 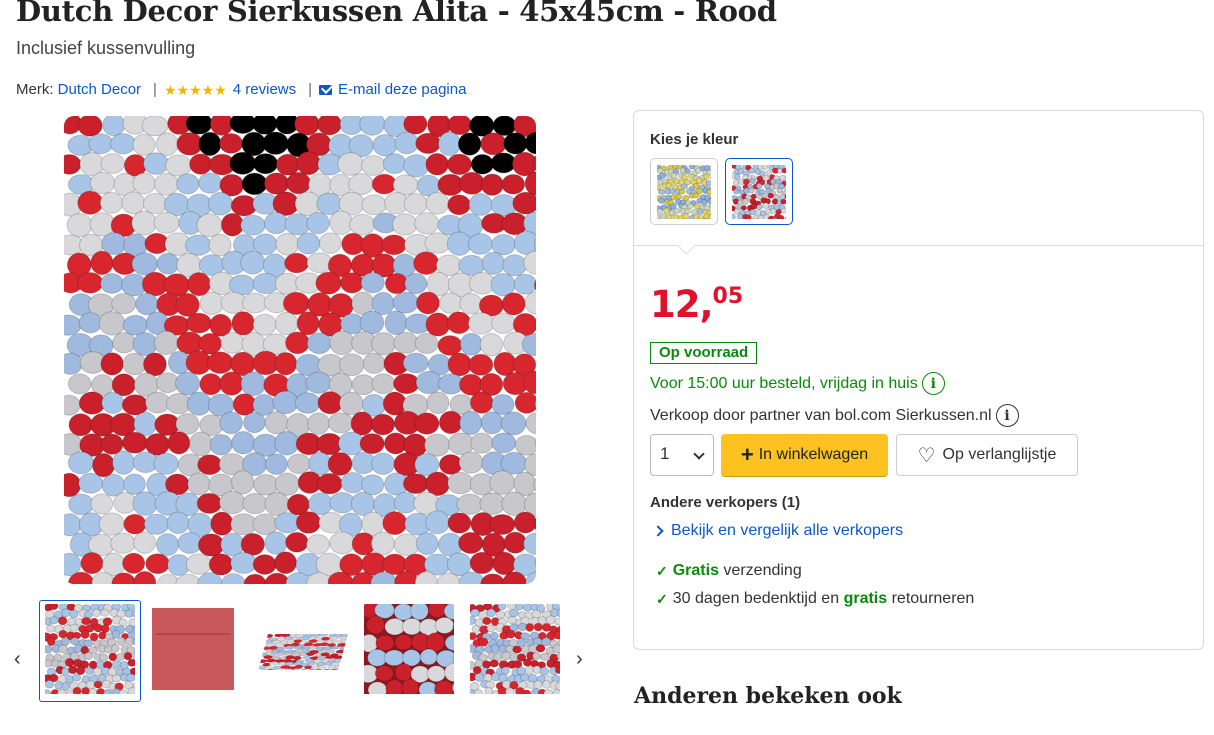 I want to click on thumbnail-back, so click(x=193, y=651).